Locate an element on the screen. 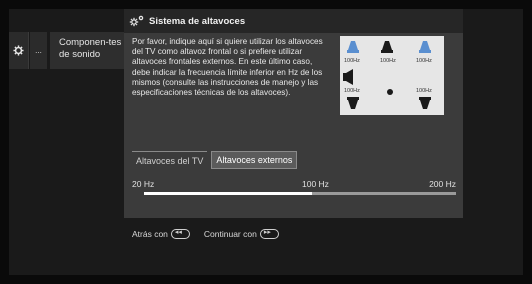  settings-menu-button is located at coordinates (19, 50).